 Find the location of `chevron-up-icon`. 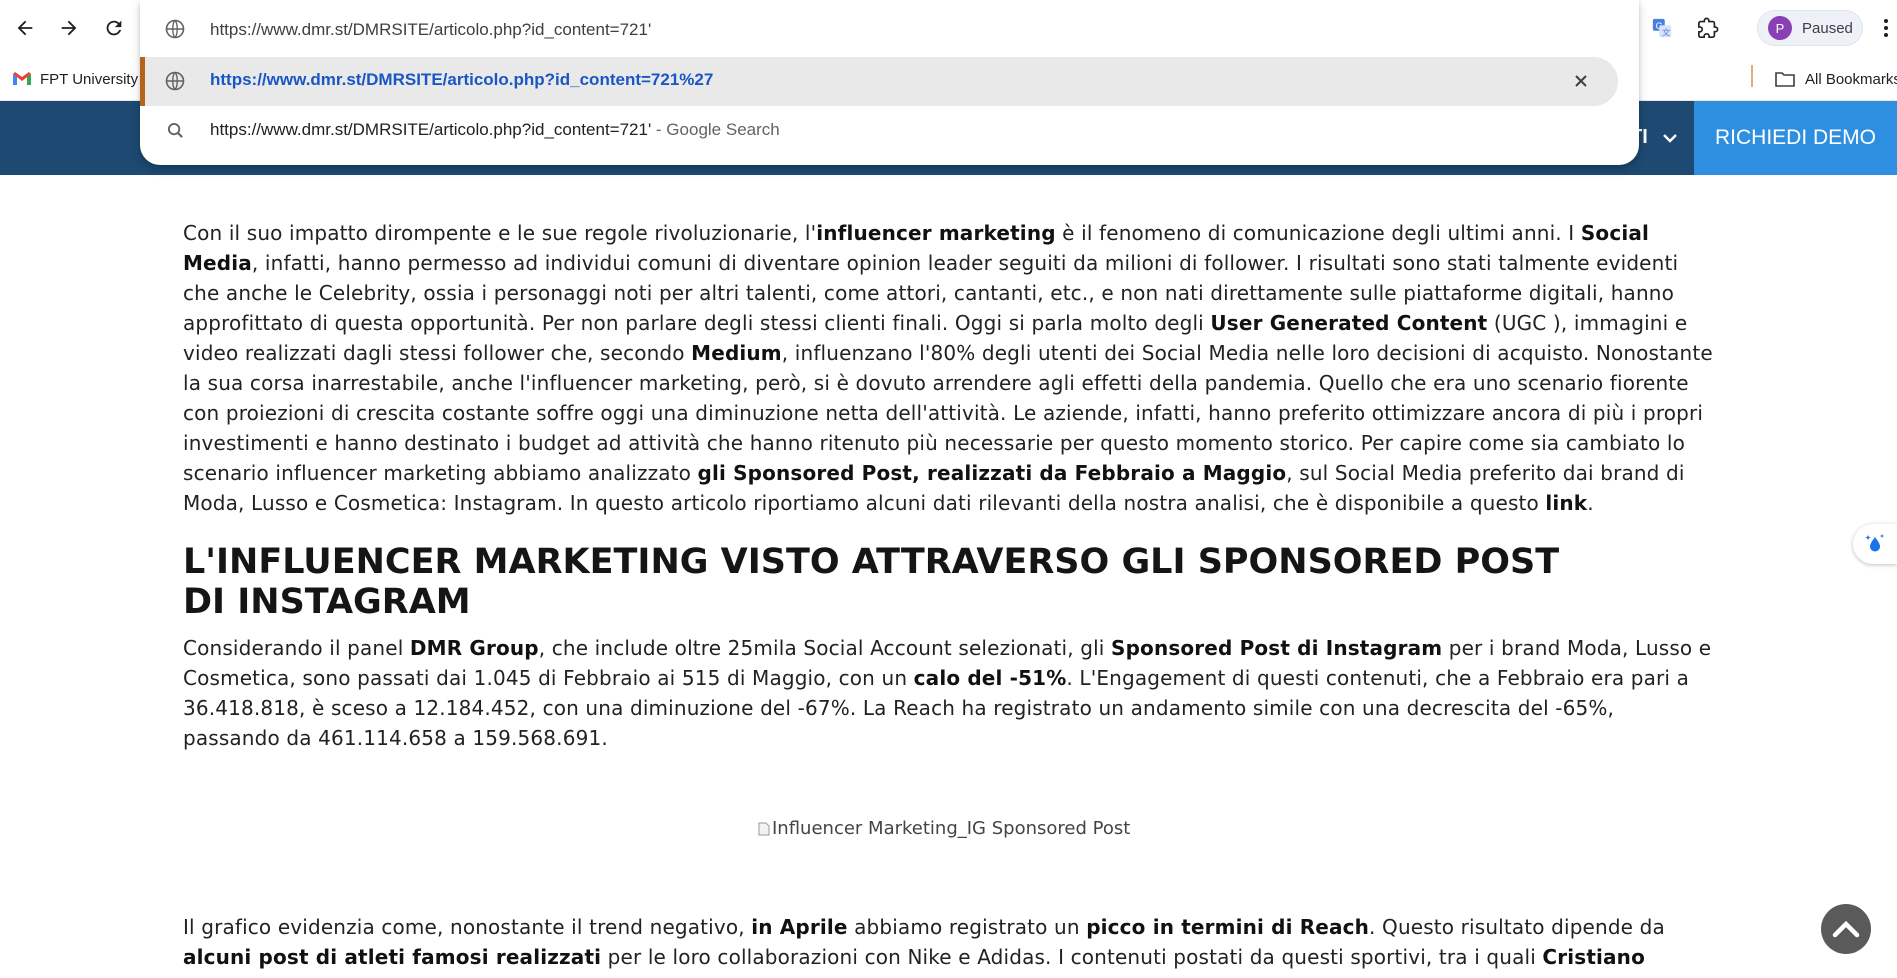

chevron-up-icon is located at coordinates (1846, 929).